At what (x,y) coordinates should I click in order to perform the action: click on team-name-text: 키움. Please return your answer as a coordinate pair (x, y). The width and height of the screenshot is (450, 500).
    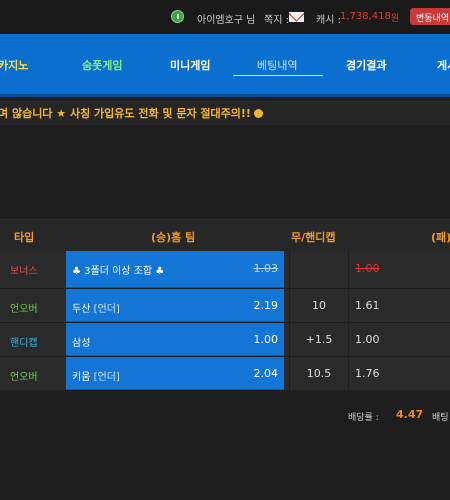
    Looking at the image, I should click on (81, 377).